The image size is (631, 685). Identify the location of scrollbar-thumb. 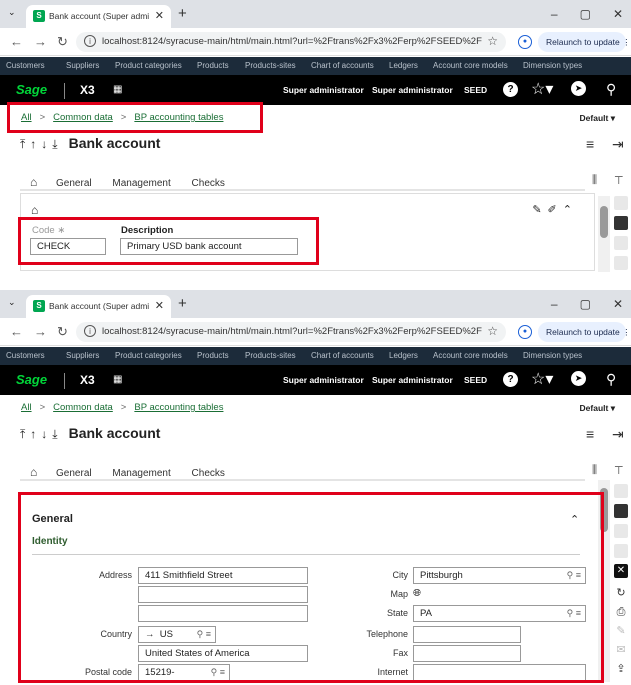
(604, 510).